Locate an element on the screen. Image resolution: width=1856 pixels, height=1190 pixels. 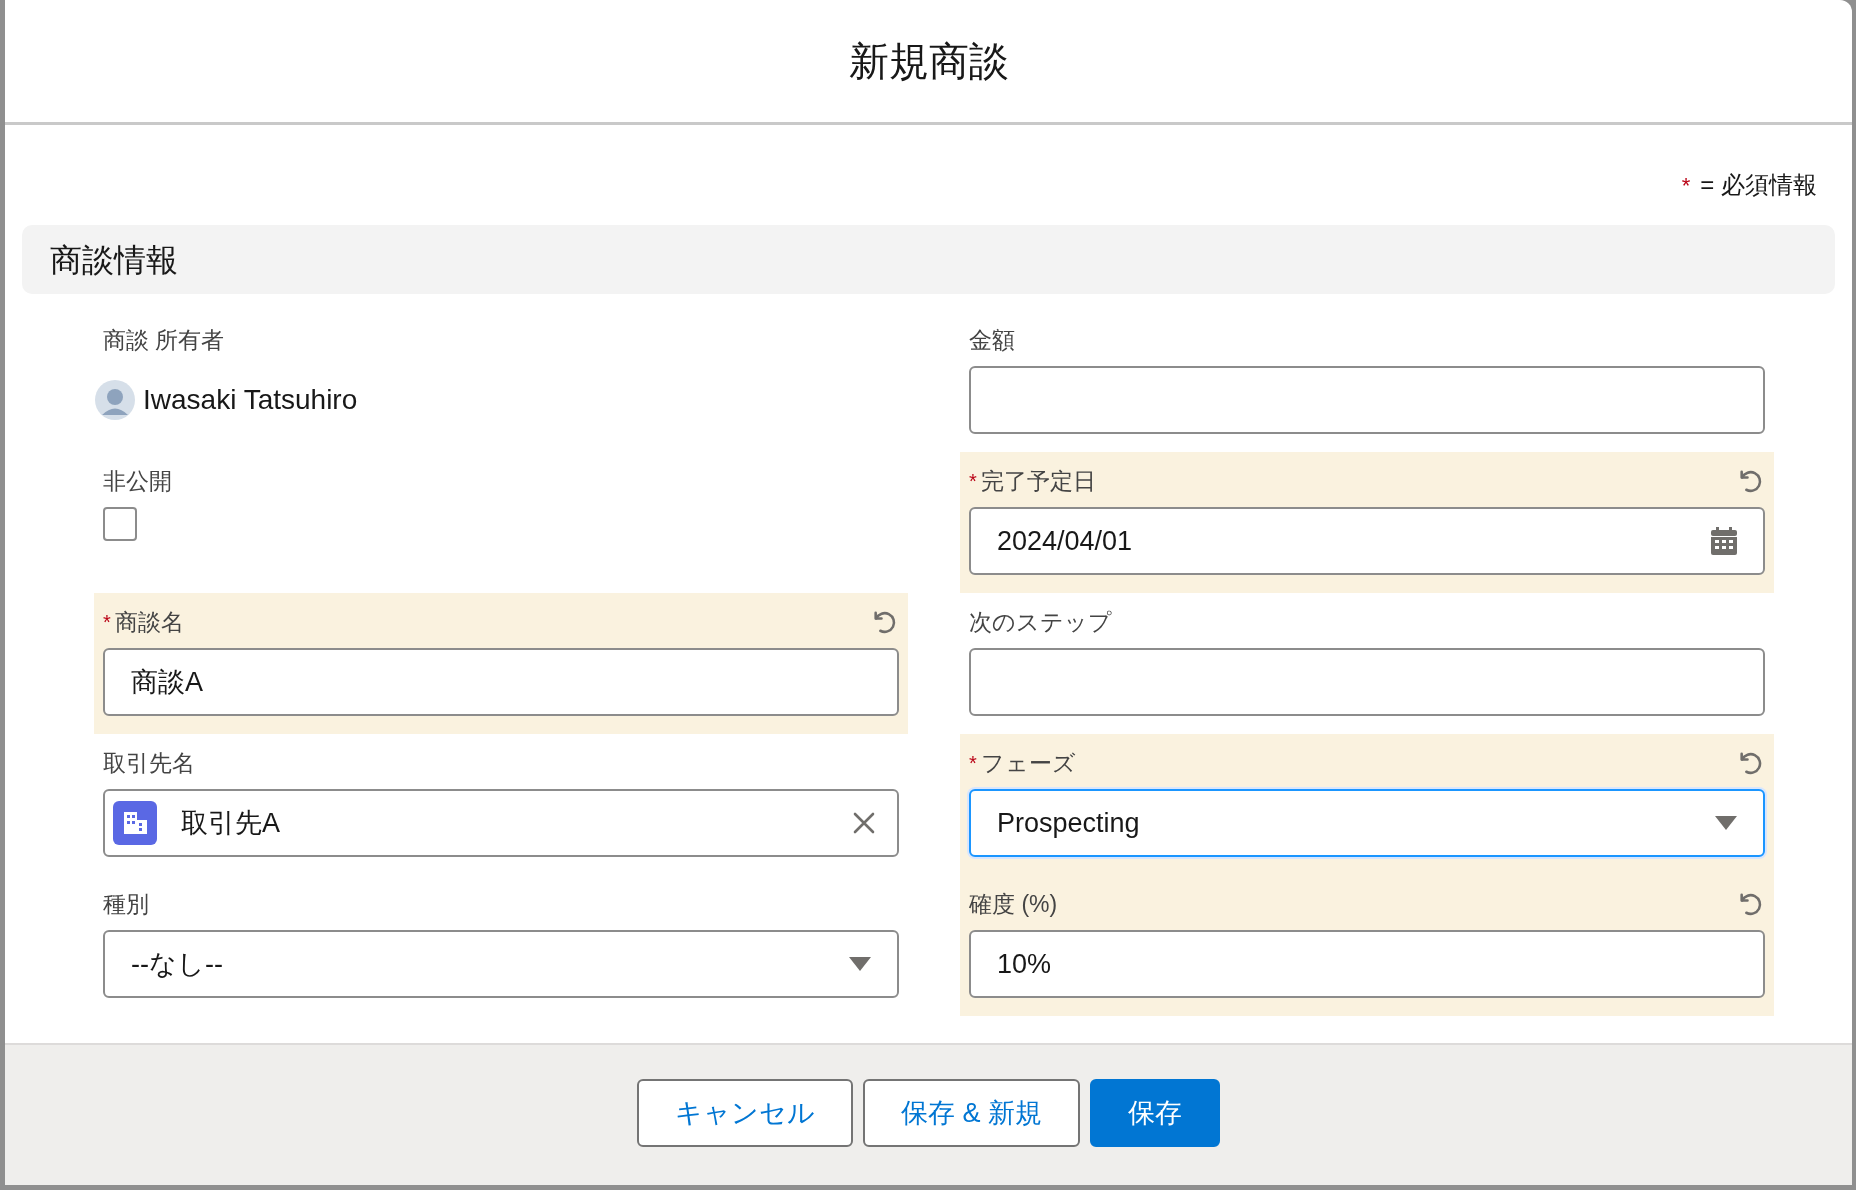
input-field: 10% is located at coordinates (1367, 964).